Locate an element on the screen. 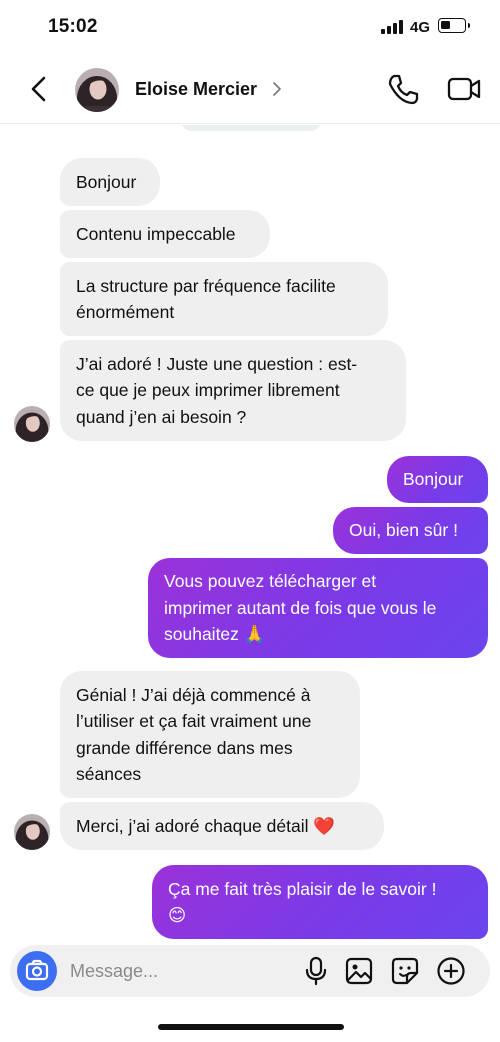 The width and height of the screenshot is (500, 1042). microphone-button is located at coordinates (316, 971).